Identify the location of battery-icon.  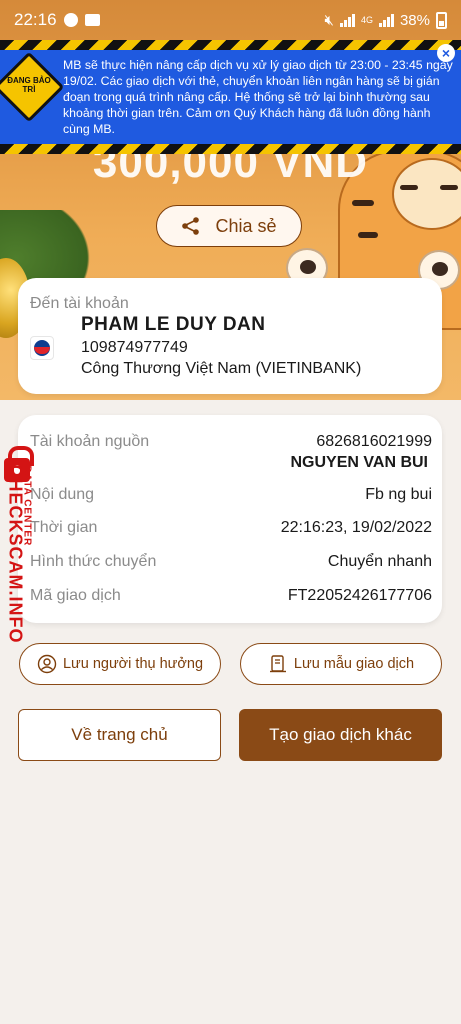
(441, 20).